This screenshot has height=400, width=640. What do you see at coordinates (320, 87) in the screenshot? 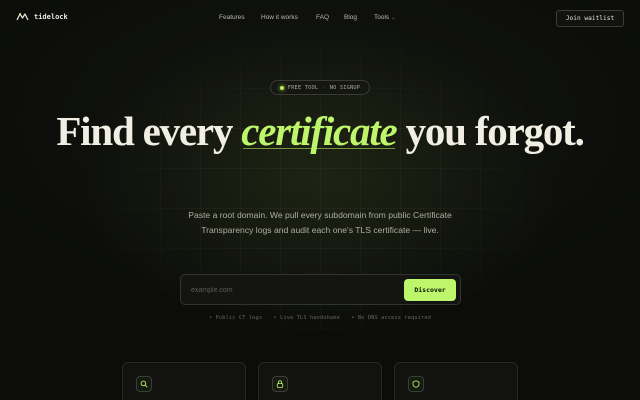
I see `free-tool-badge: FREE TOOL · NO SIGNUP` at bounding box center [320, 87].